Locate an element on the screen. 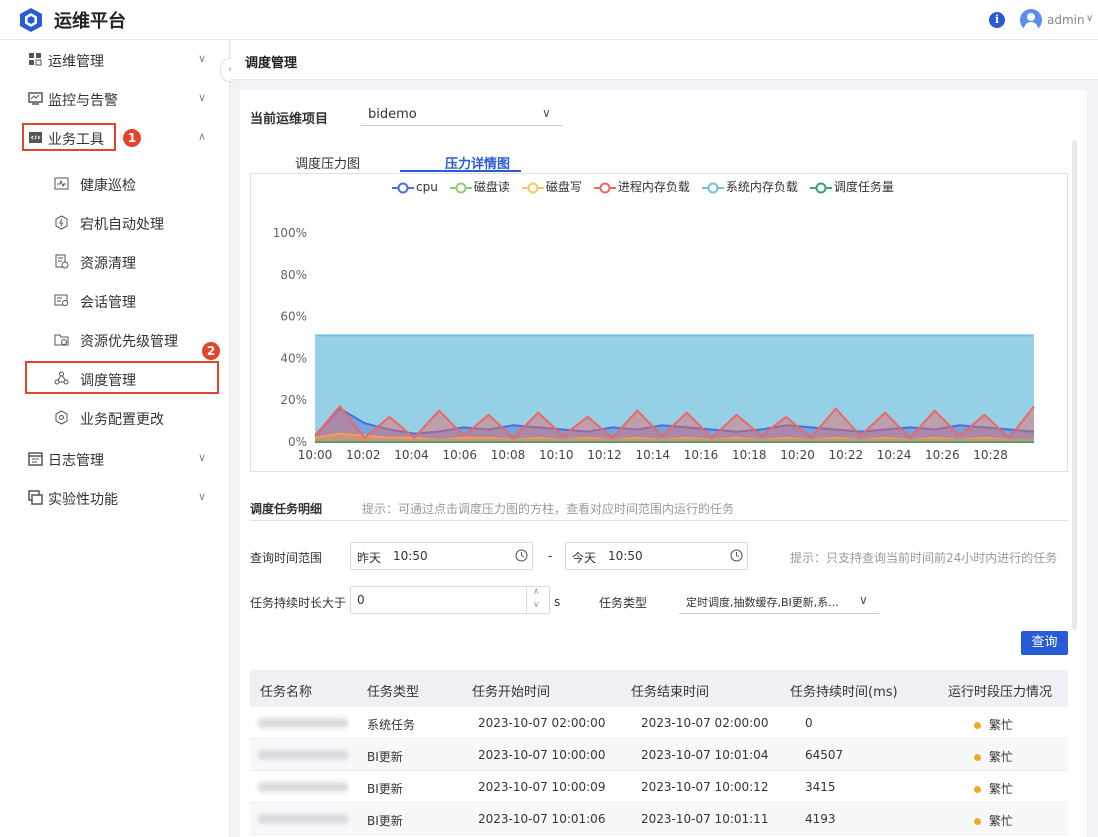  sidebar-subitem-health: 健康巡检 is located at coordinates (115, 183).